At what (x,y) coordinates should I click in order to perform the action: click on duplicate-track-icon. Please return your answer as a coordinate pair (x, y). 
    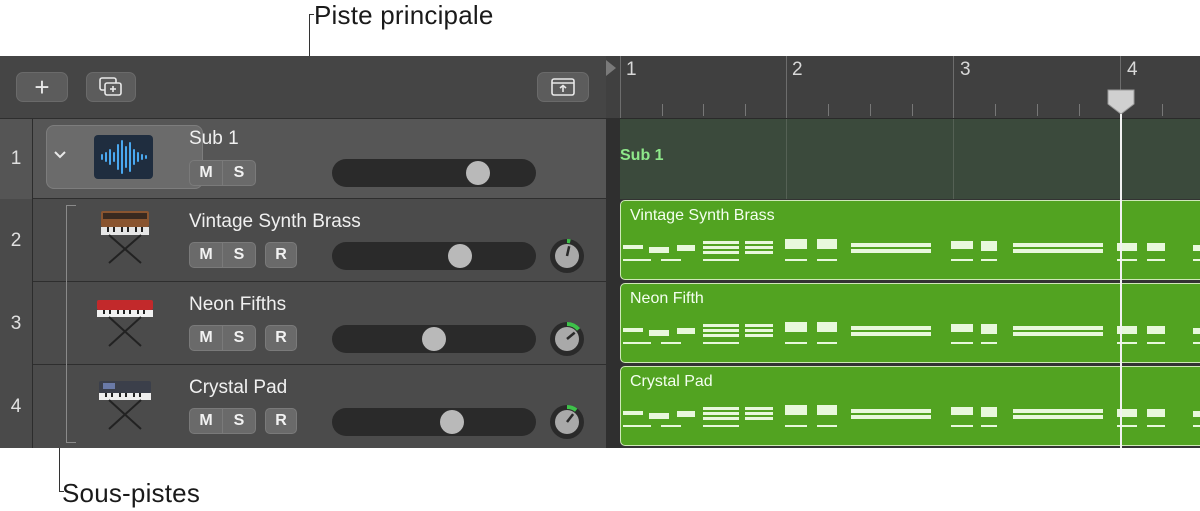
    Looking at the image, I should click on (110, 86).